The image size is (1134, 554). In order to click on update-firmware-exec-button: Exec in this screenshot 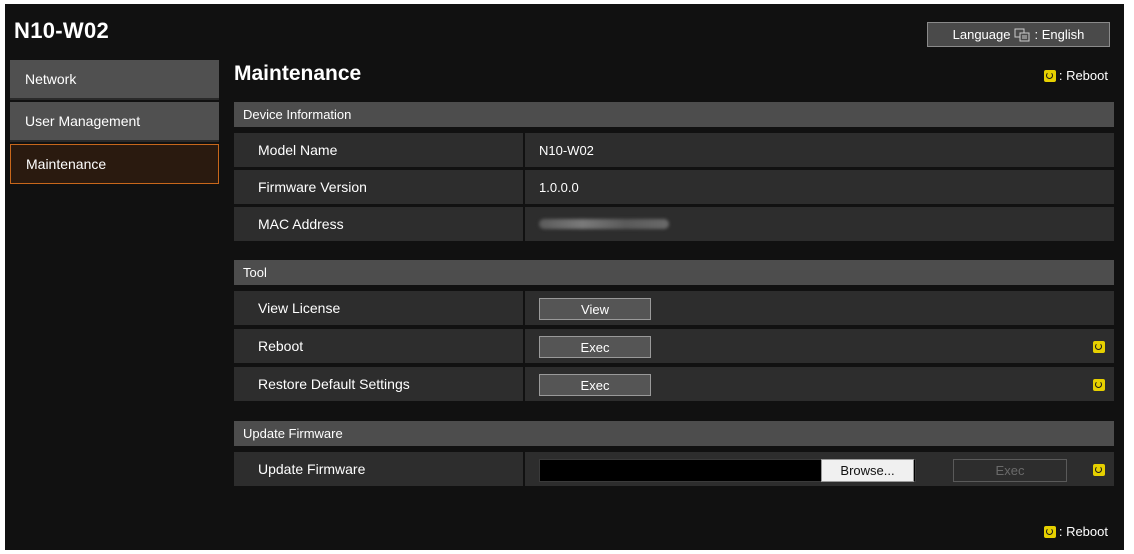, I will do `click(1010, 470)`.